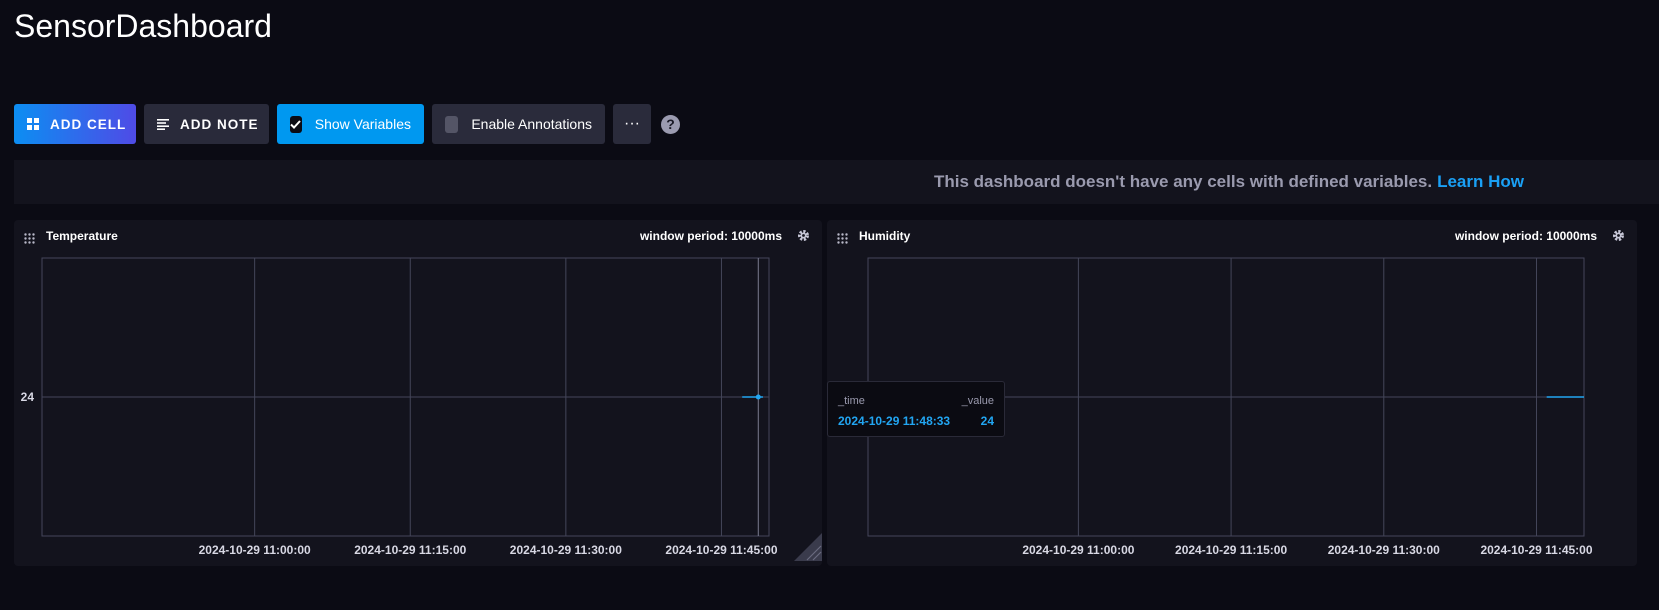 The height and width of the screenshot is (610, 1659). Describe the element at coordinates (851, 401) in the screenshot. I see `tooltip-time-header: _time` at that location.